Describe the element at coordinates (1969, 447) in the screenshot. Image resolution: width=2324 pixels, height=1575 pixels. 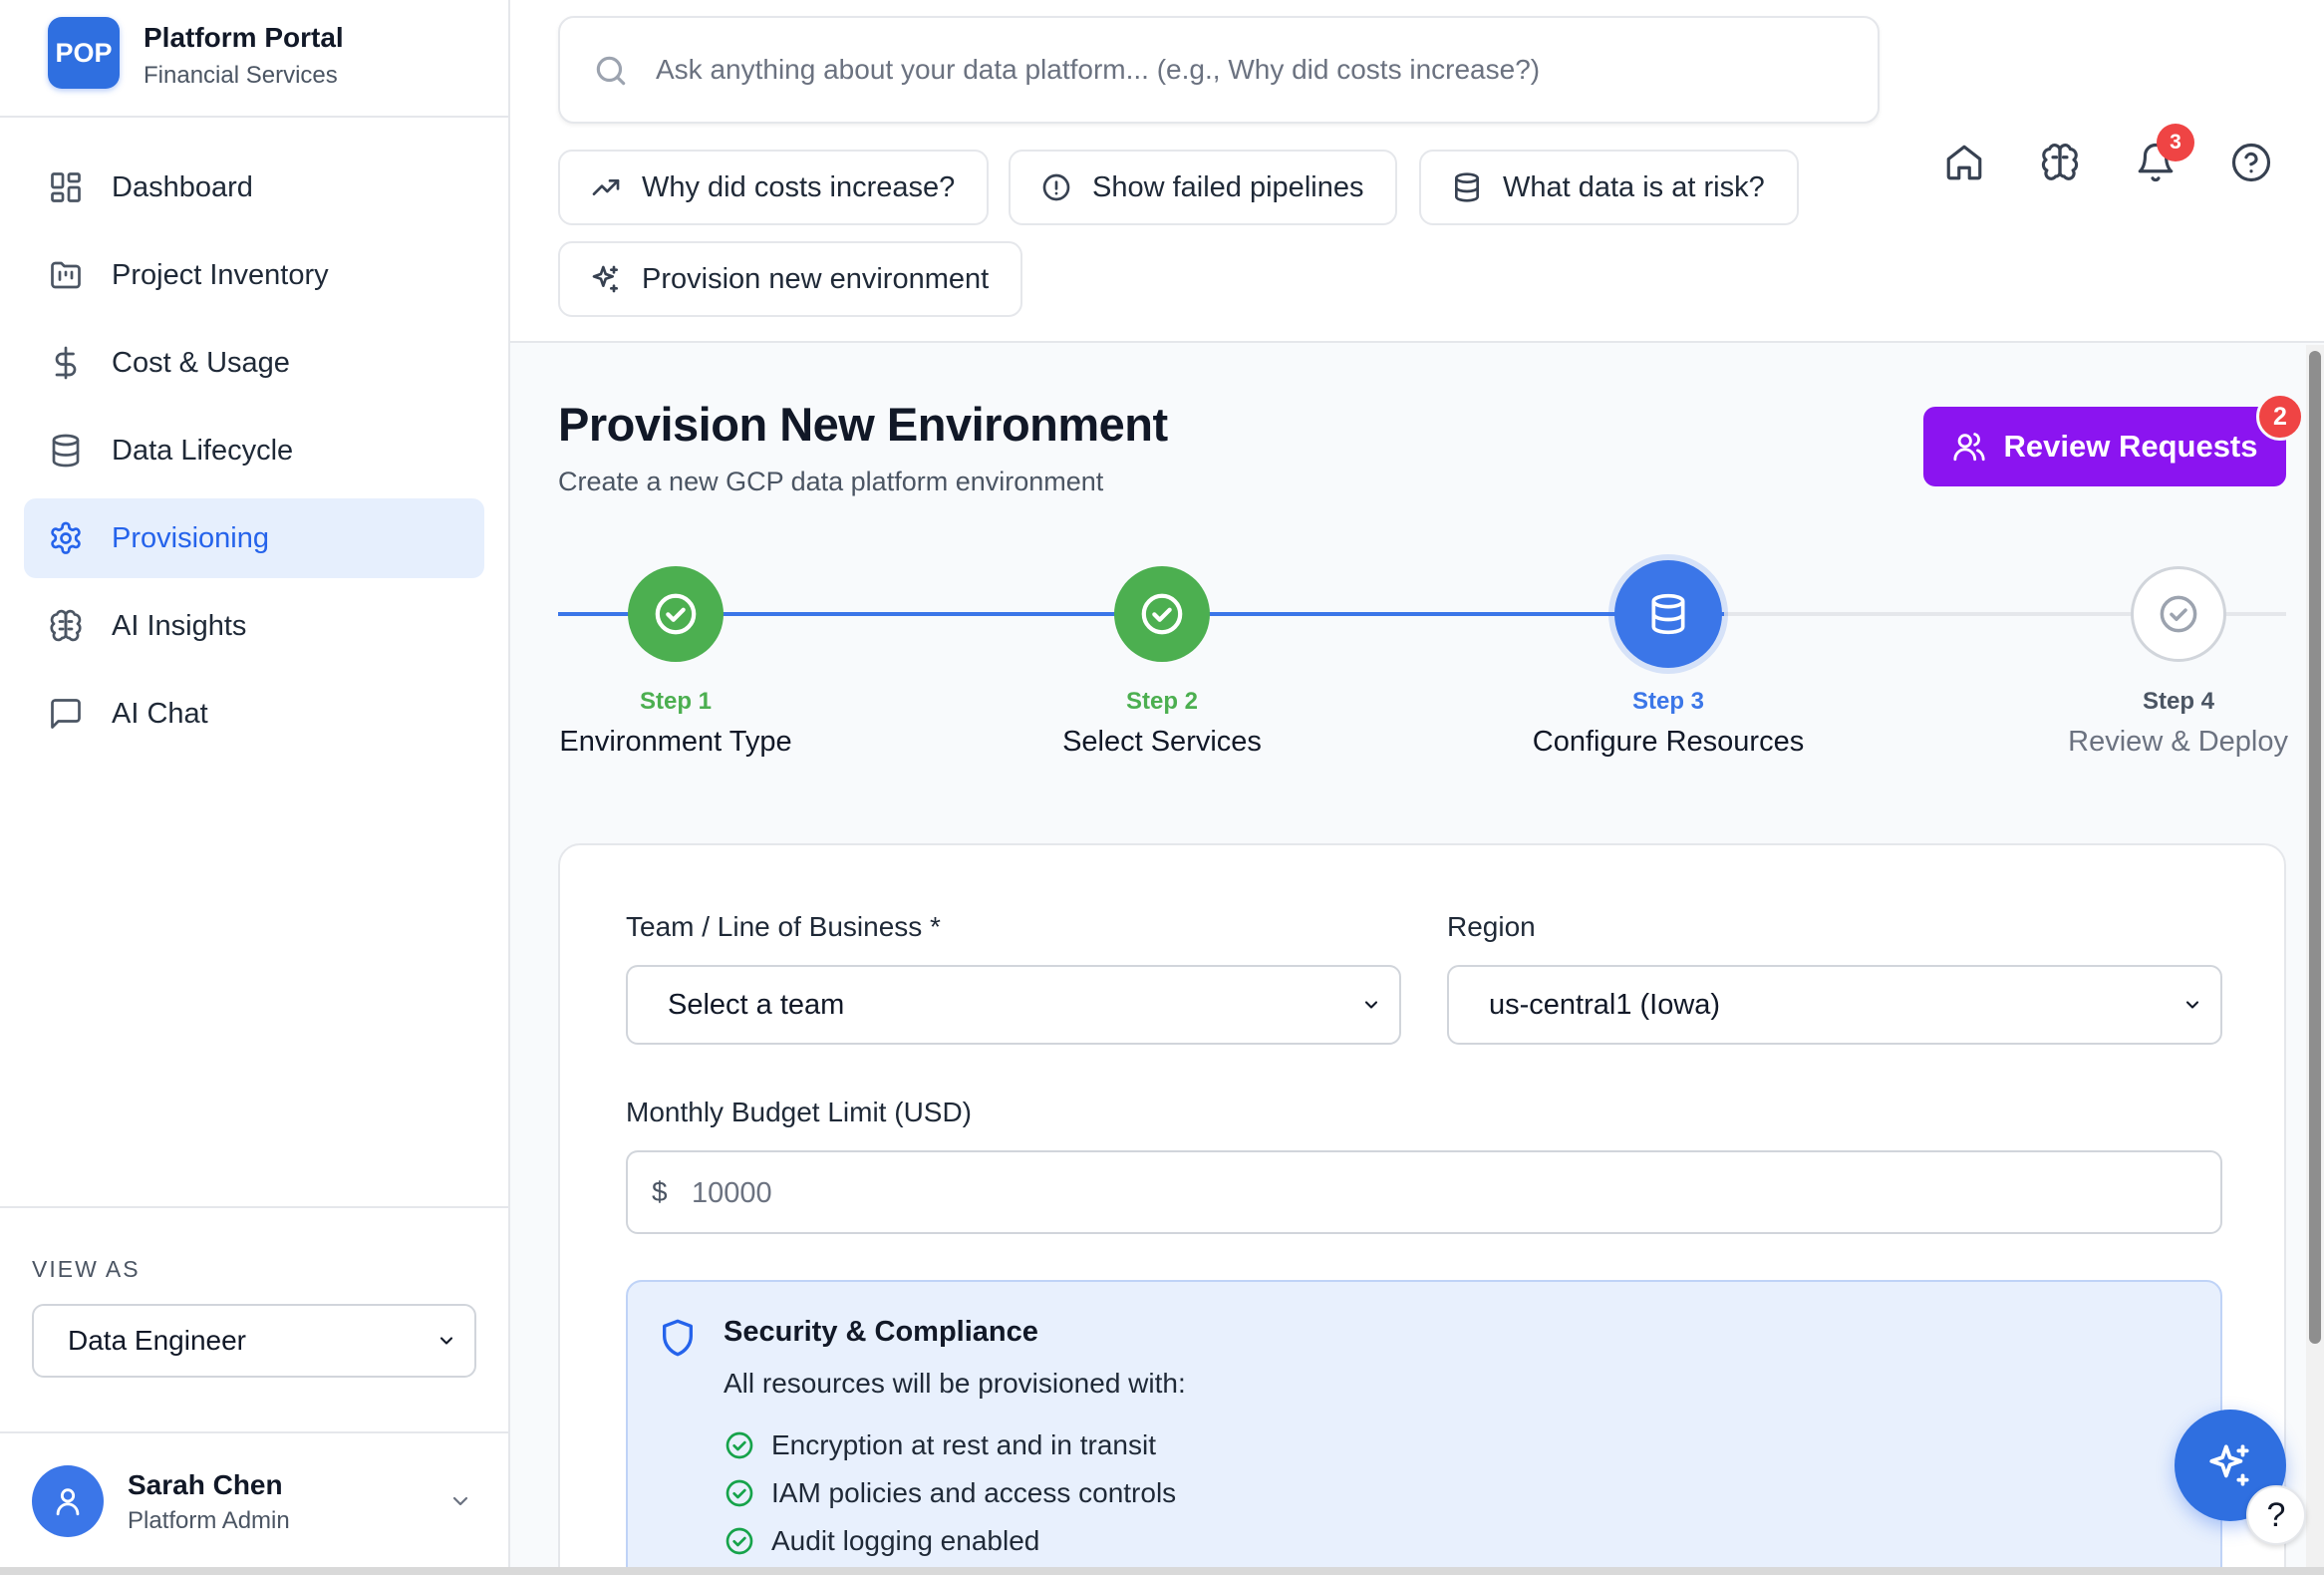
I see `users-icon` at that location.